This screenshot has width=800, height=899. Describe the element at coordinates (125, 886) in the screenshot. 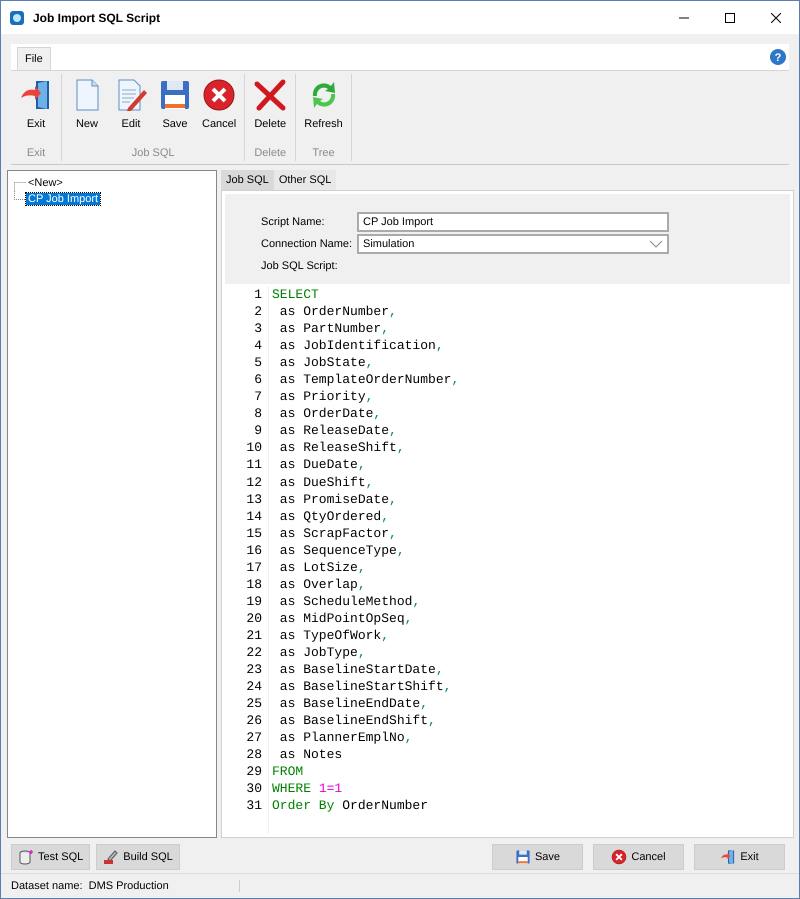

I see `status-text: Dataset name: DMS Production` at that location.